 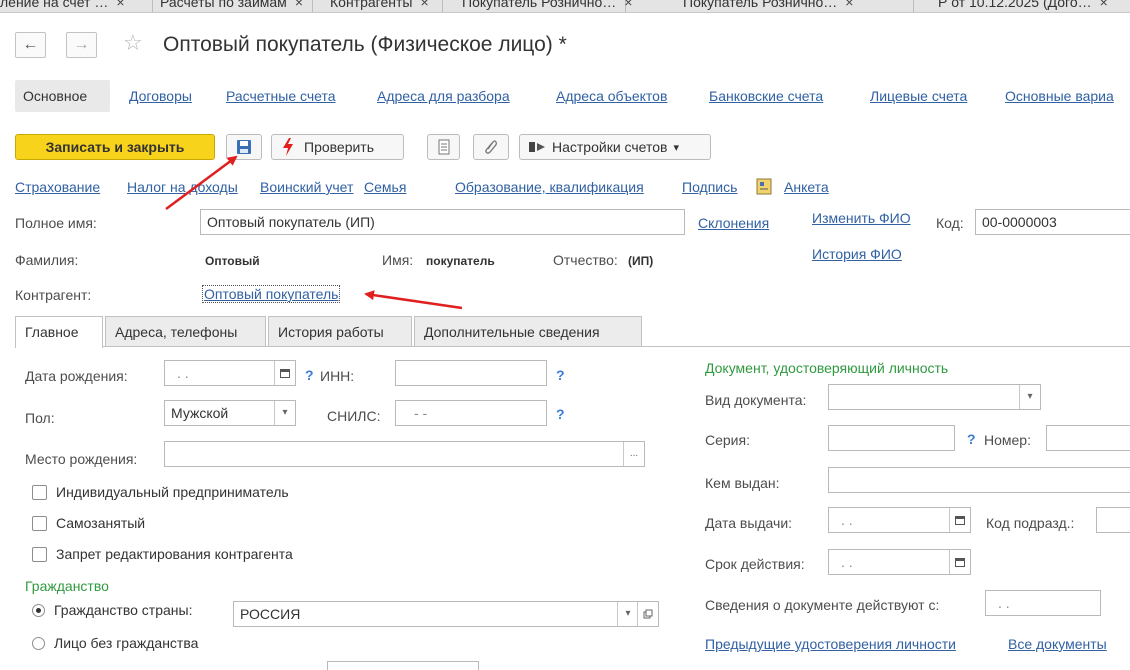 I want to click on section-accounts: Расчетные счета, so click(x=281, y=96).